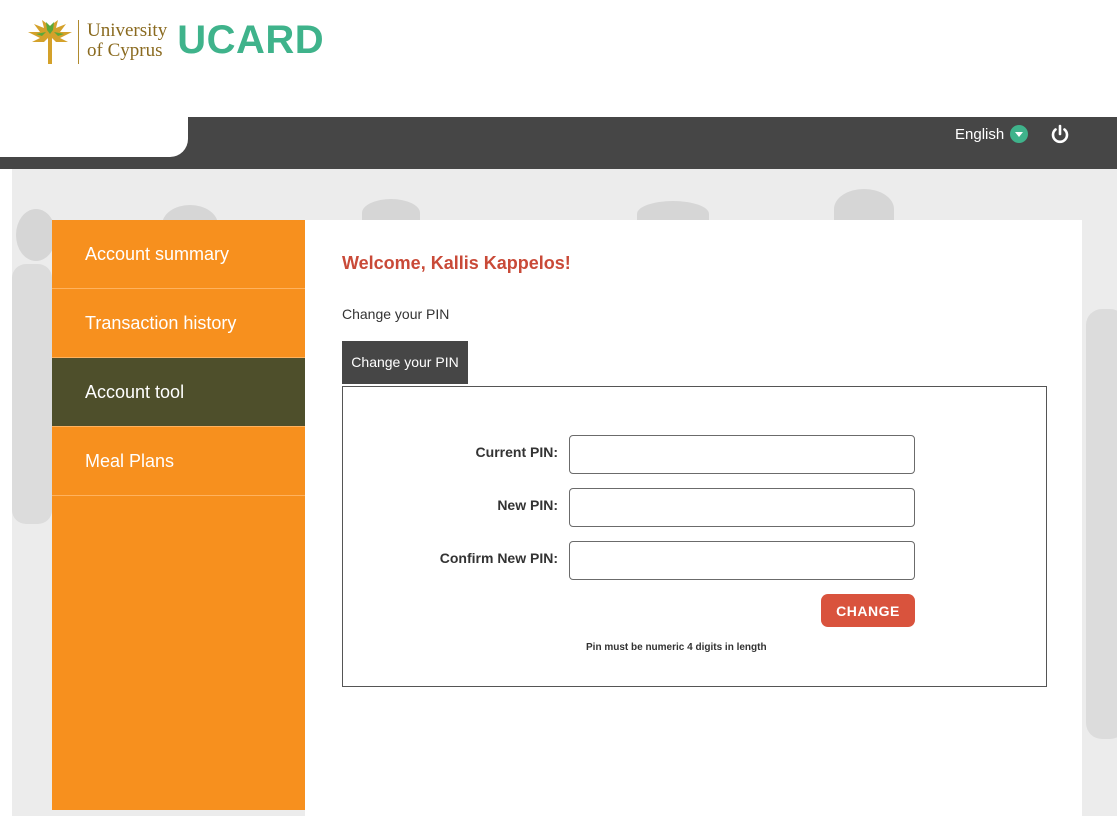 The width and height of the screenshot is (1117, 816). What do you see at coordinates (498, 558) in the screenshot?
I see `confirm-new-pin-label: Confirm New PIN:` at bounding box center [498, 558].